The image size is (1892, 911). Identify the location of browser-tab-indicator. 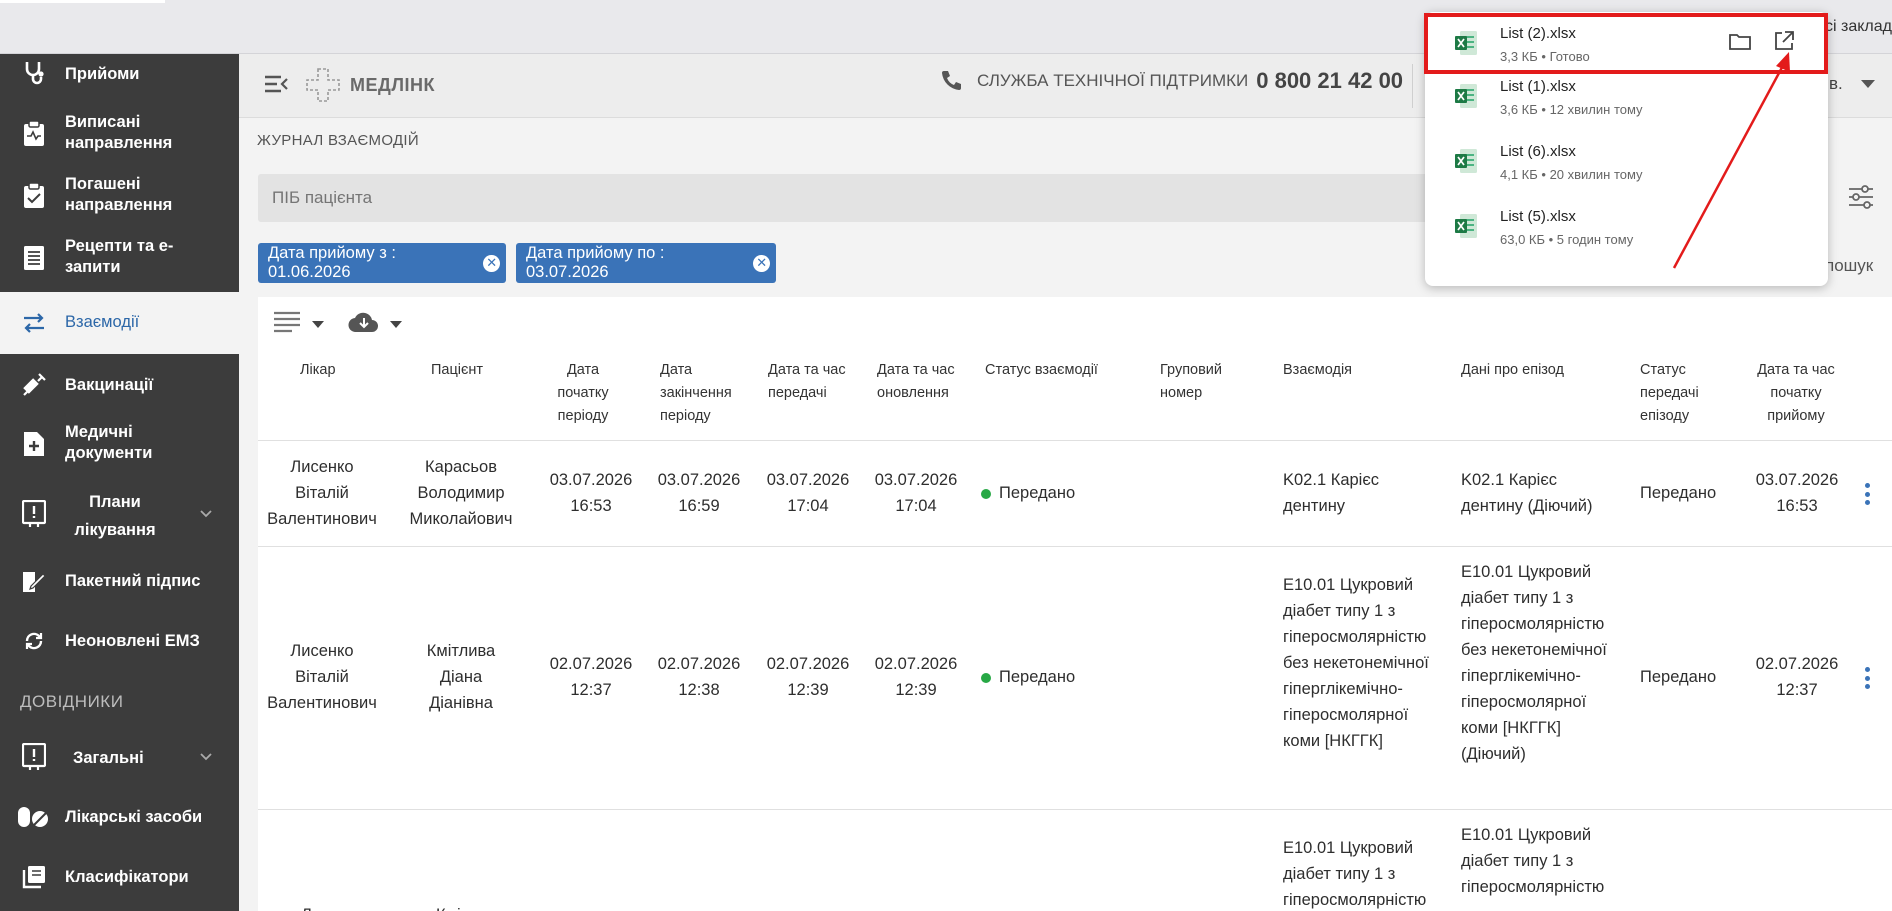
(82, 1).